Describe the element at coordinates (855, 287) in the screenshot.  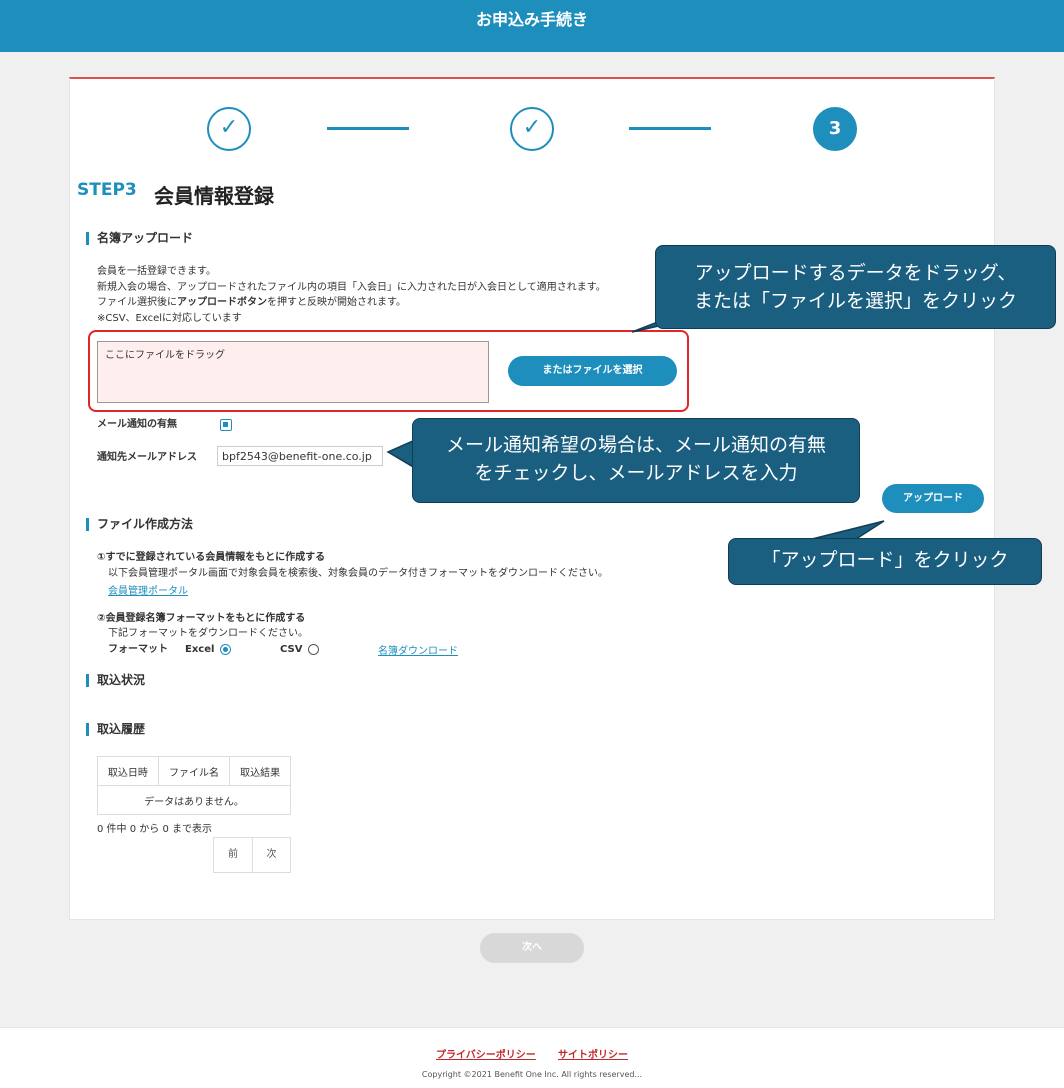
I see `callout-drag: アップロードするデータをドラッグ、 または「ファイルを選択」をクリック` at that location.